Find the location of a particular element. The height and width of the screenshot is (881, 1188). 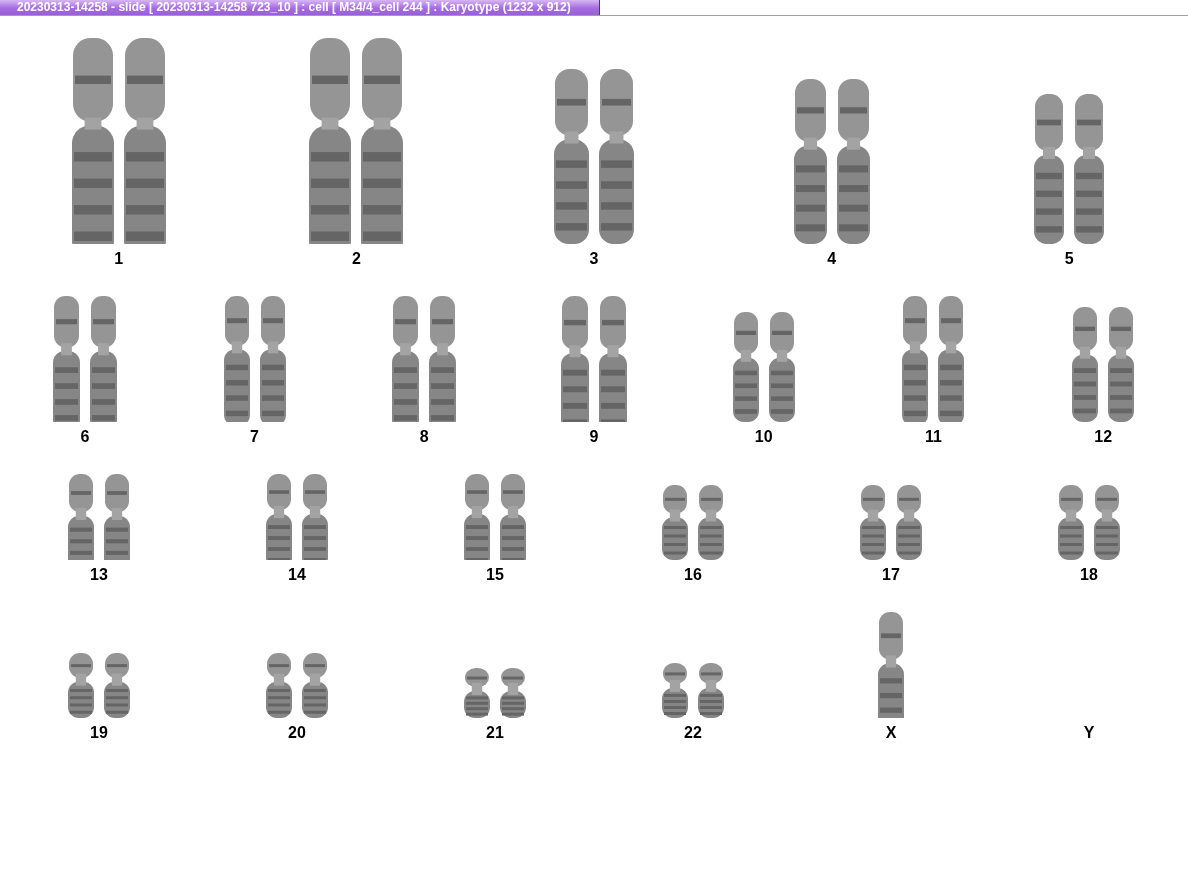

chromosome-label: 4 is located at coordinates (832, 259).